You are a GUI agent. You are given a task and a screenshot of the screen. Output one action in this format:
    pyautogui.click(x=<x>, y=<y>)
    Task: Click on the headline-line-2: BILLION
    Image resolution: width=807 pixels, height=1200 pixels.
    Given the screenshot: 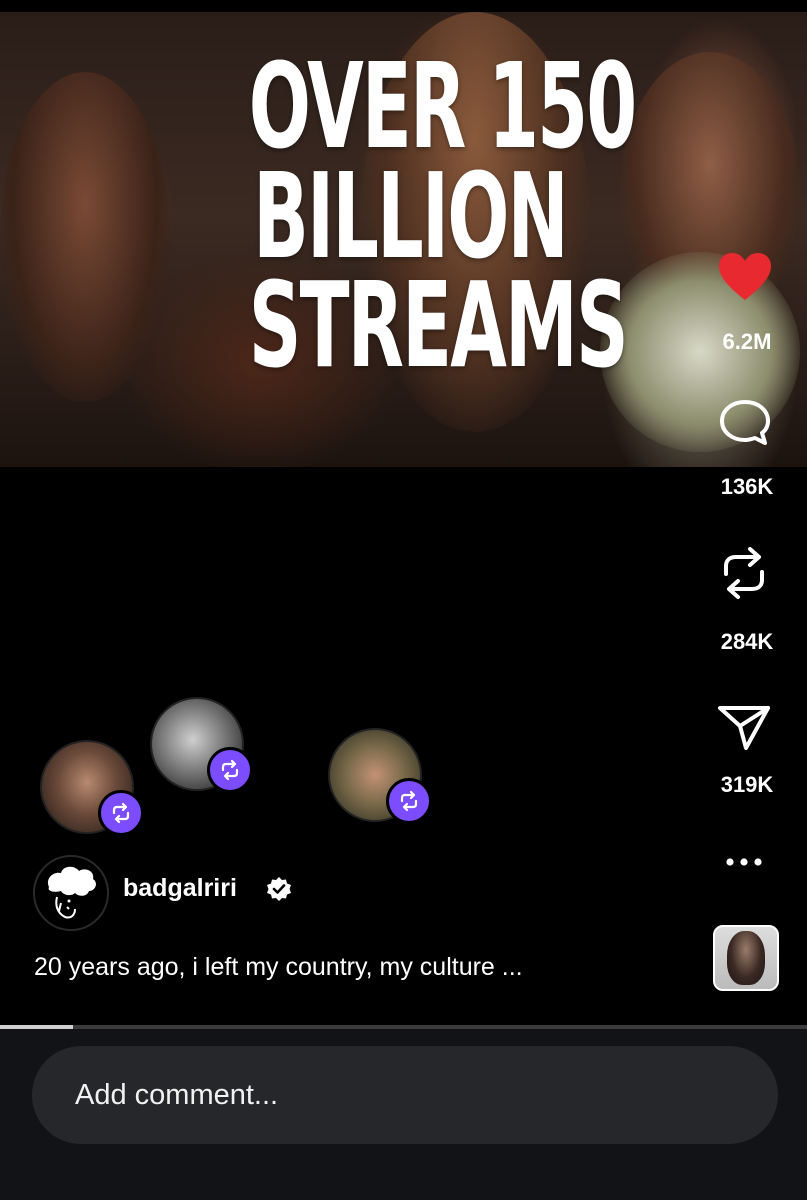 What is the action you would take?
    pyautogui.click(x=411, y=215)
    